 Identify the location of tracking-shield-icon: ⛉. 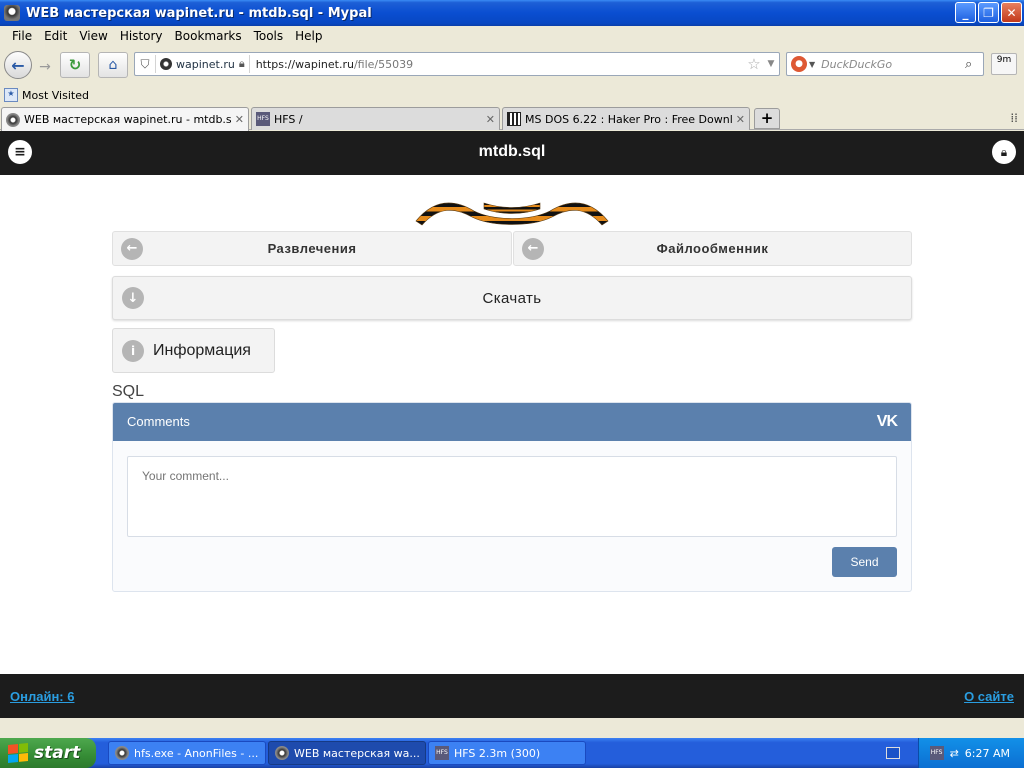
(145, 64).